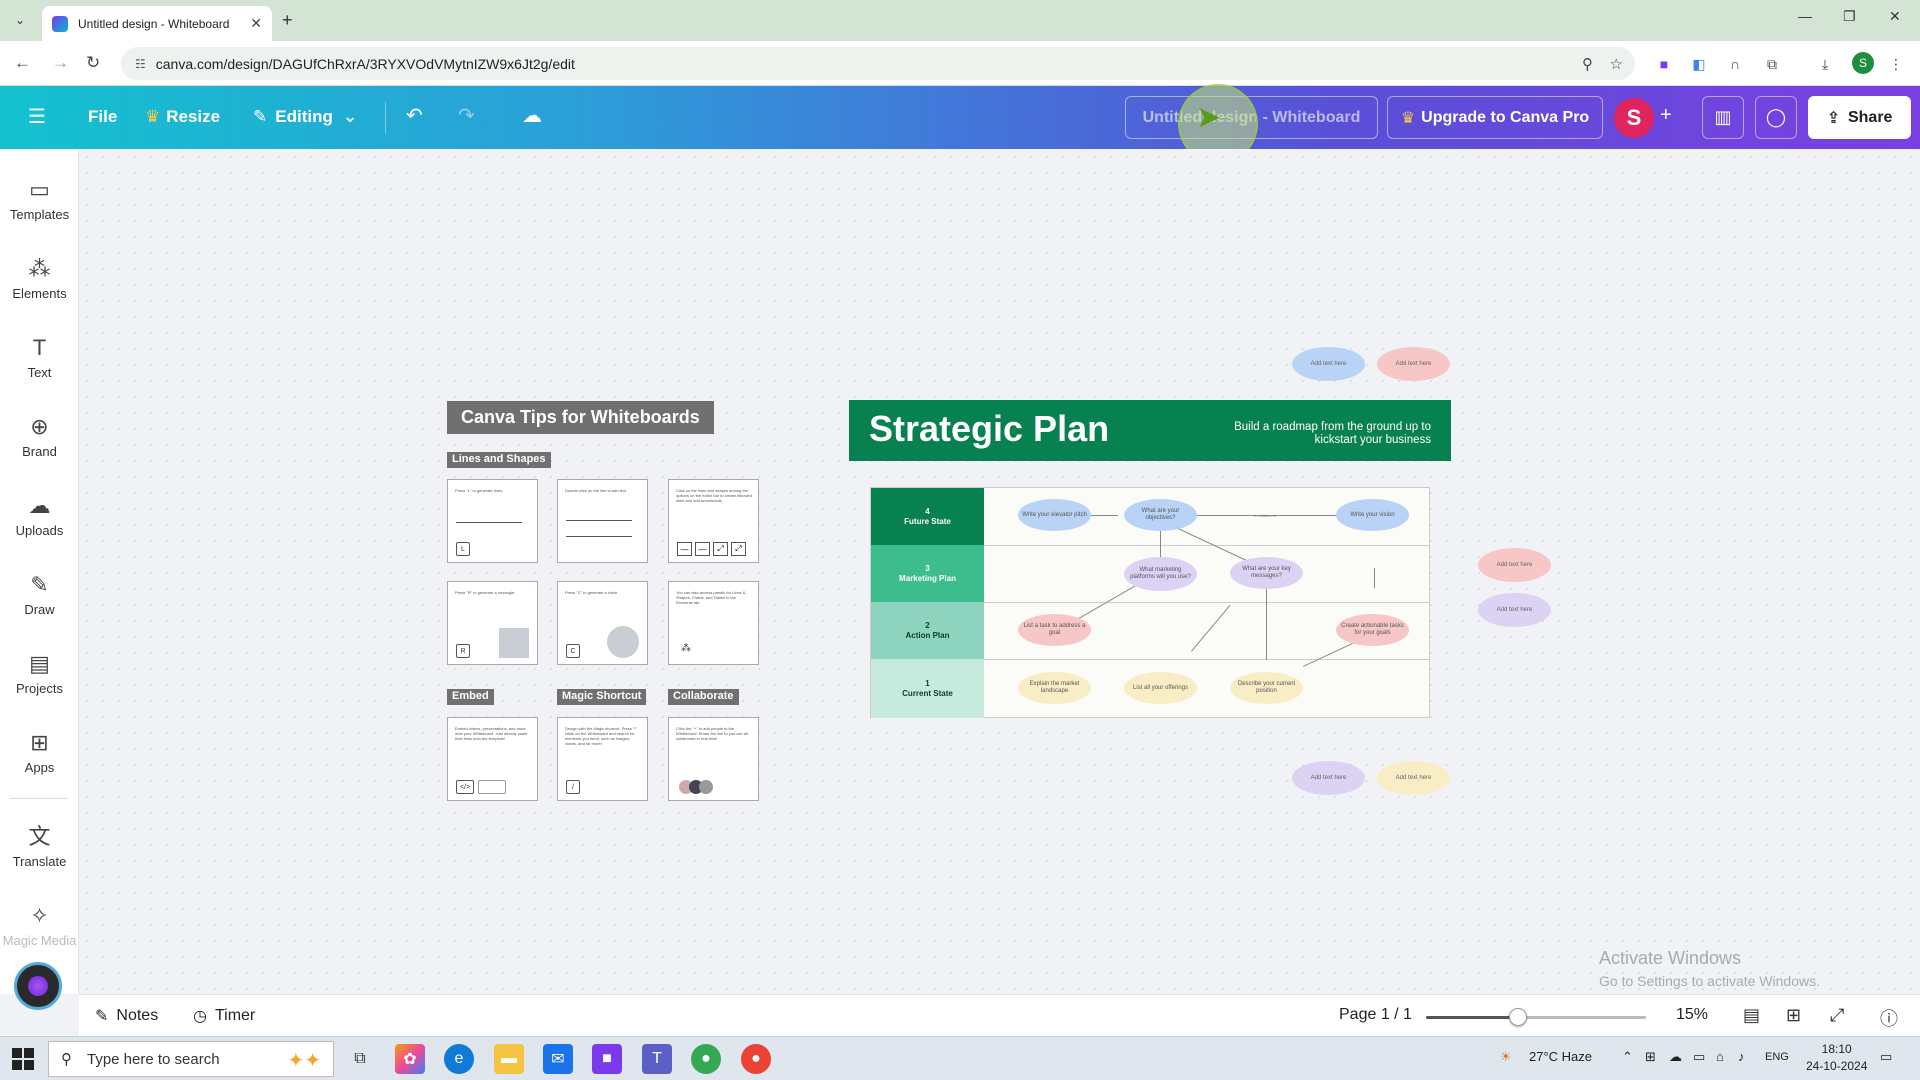 The image size is (1920, 1080). I want to click on browser-menu-icon: ⋮, so click(1896, 64).